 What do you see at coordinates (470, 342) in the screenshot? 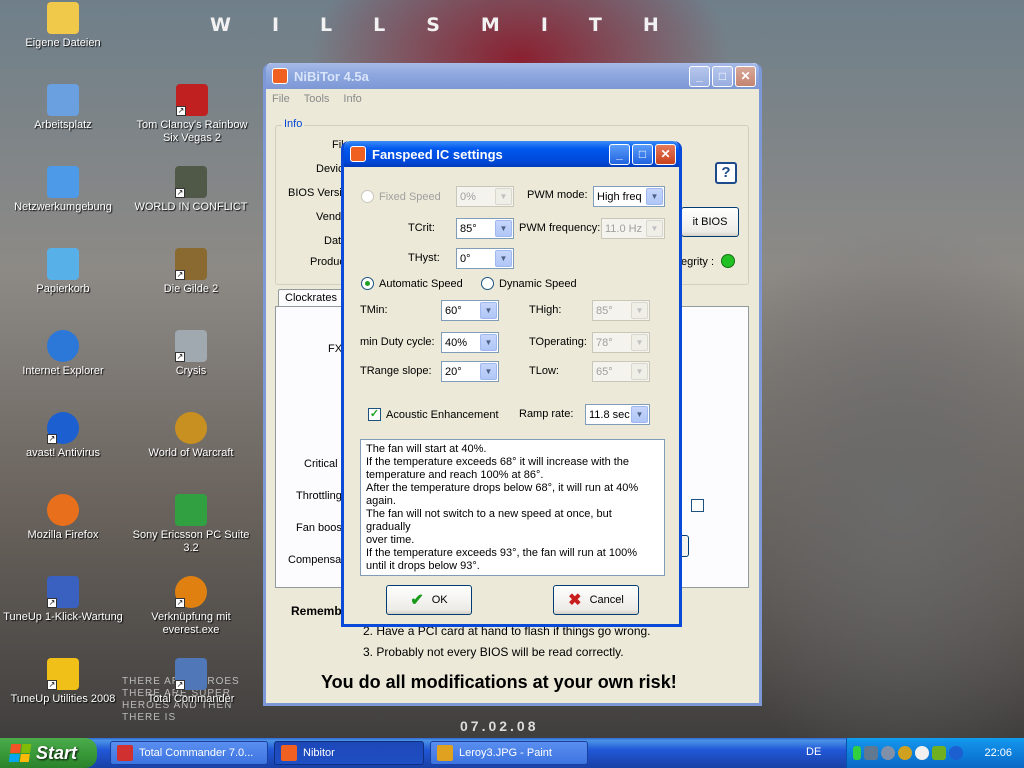
I see `min-duty-cycle-select: 40% ▼` at bounding box center [470, 342].